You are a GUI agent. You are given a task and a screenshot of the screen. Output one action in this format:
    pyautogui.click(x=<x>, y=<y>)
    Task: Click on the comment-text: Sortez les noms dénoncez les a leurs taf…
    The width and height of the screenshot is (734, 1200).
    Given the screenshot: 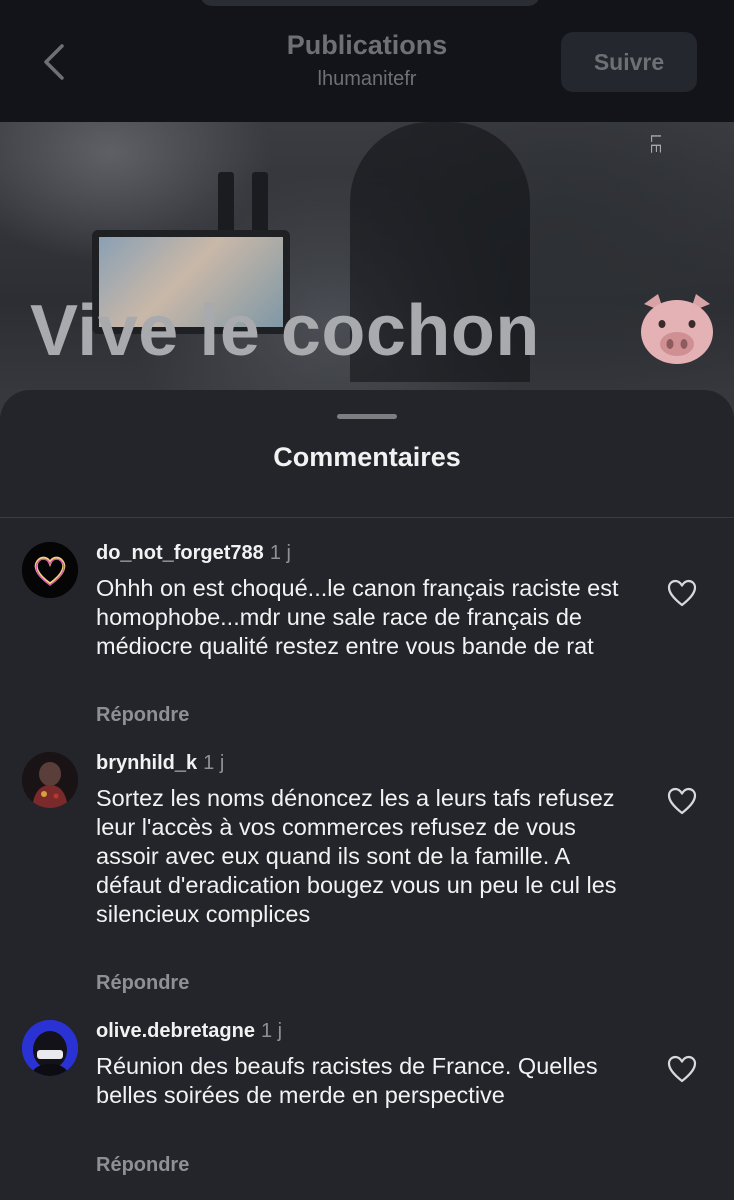 What is the action you would take?
    pyautogui.click(x=356, y=856)
    